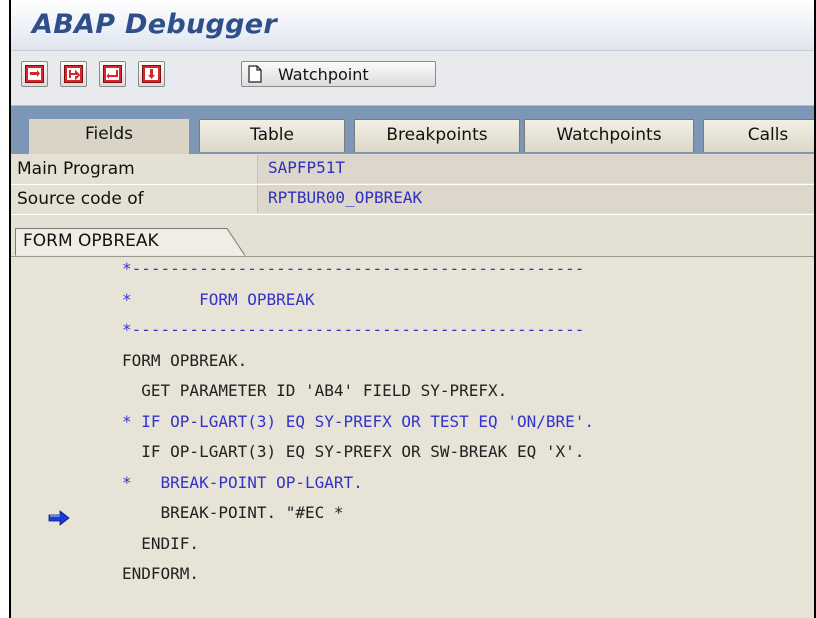 This screenshot has height=618, width=816. Describe the element at coordinates (535, 199) in the screenshot. I see `source-code-field: RPTBUR00_OPBREAK` at that location.